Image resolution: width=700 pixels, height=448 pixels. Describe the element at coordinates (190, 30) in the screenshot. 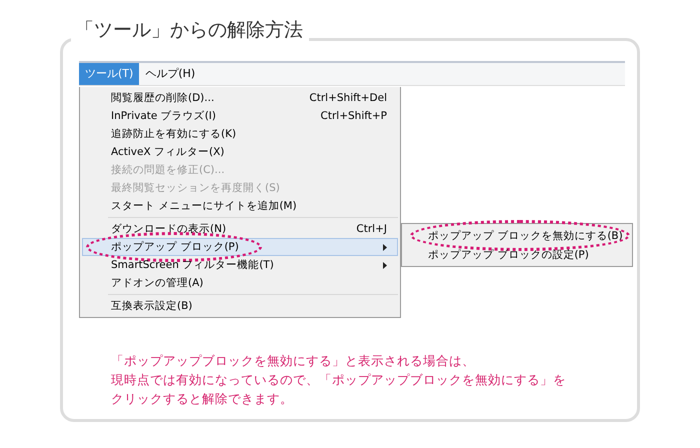

I see `section-title: 「ツール」からの解除方法` at that location.